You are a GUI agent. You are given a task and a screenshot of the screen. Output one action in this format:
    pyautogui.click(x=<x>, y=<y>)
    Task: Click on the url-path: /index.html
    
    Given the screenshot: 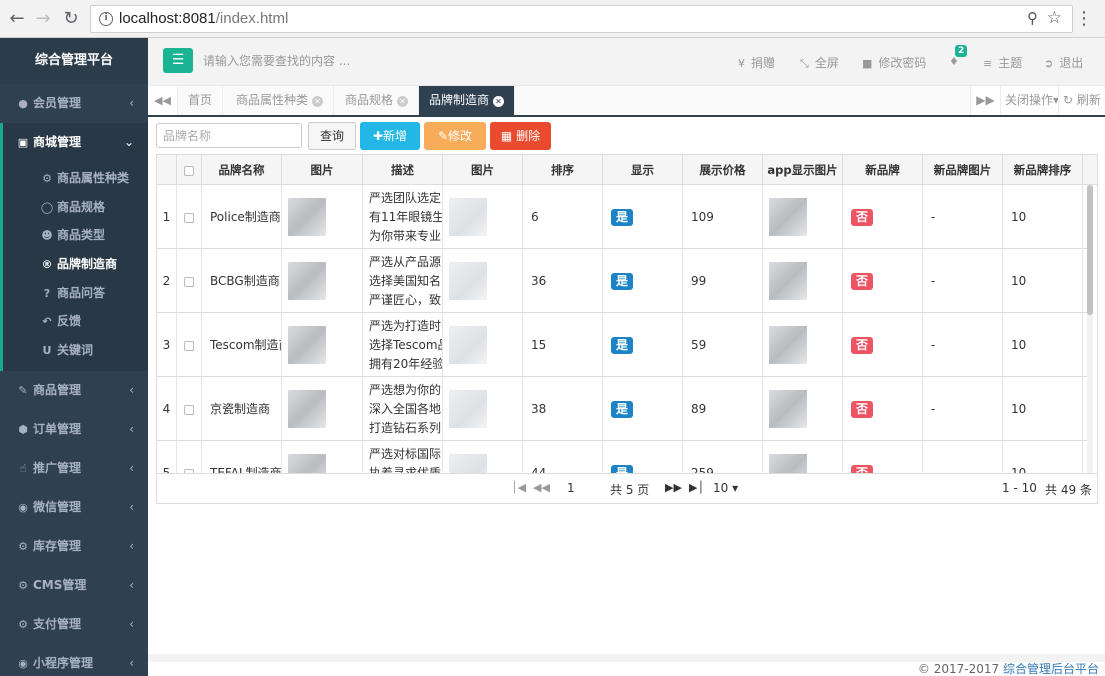 What is the action you would take?
    pyautogui.click(x=252, y=18)
    